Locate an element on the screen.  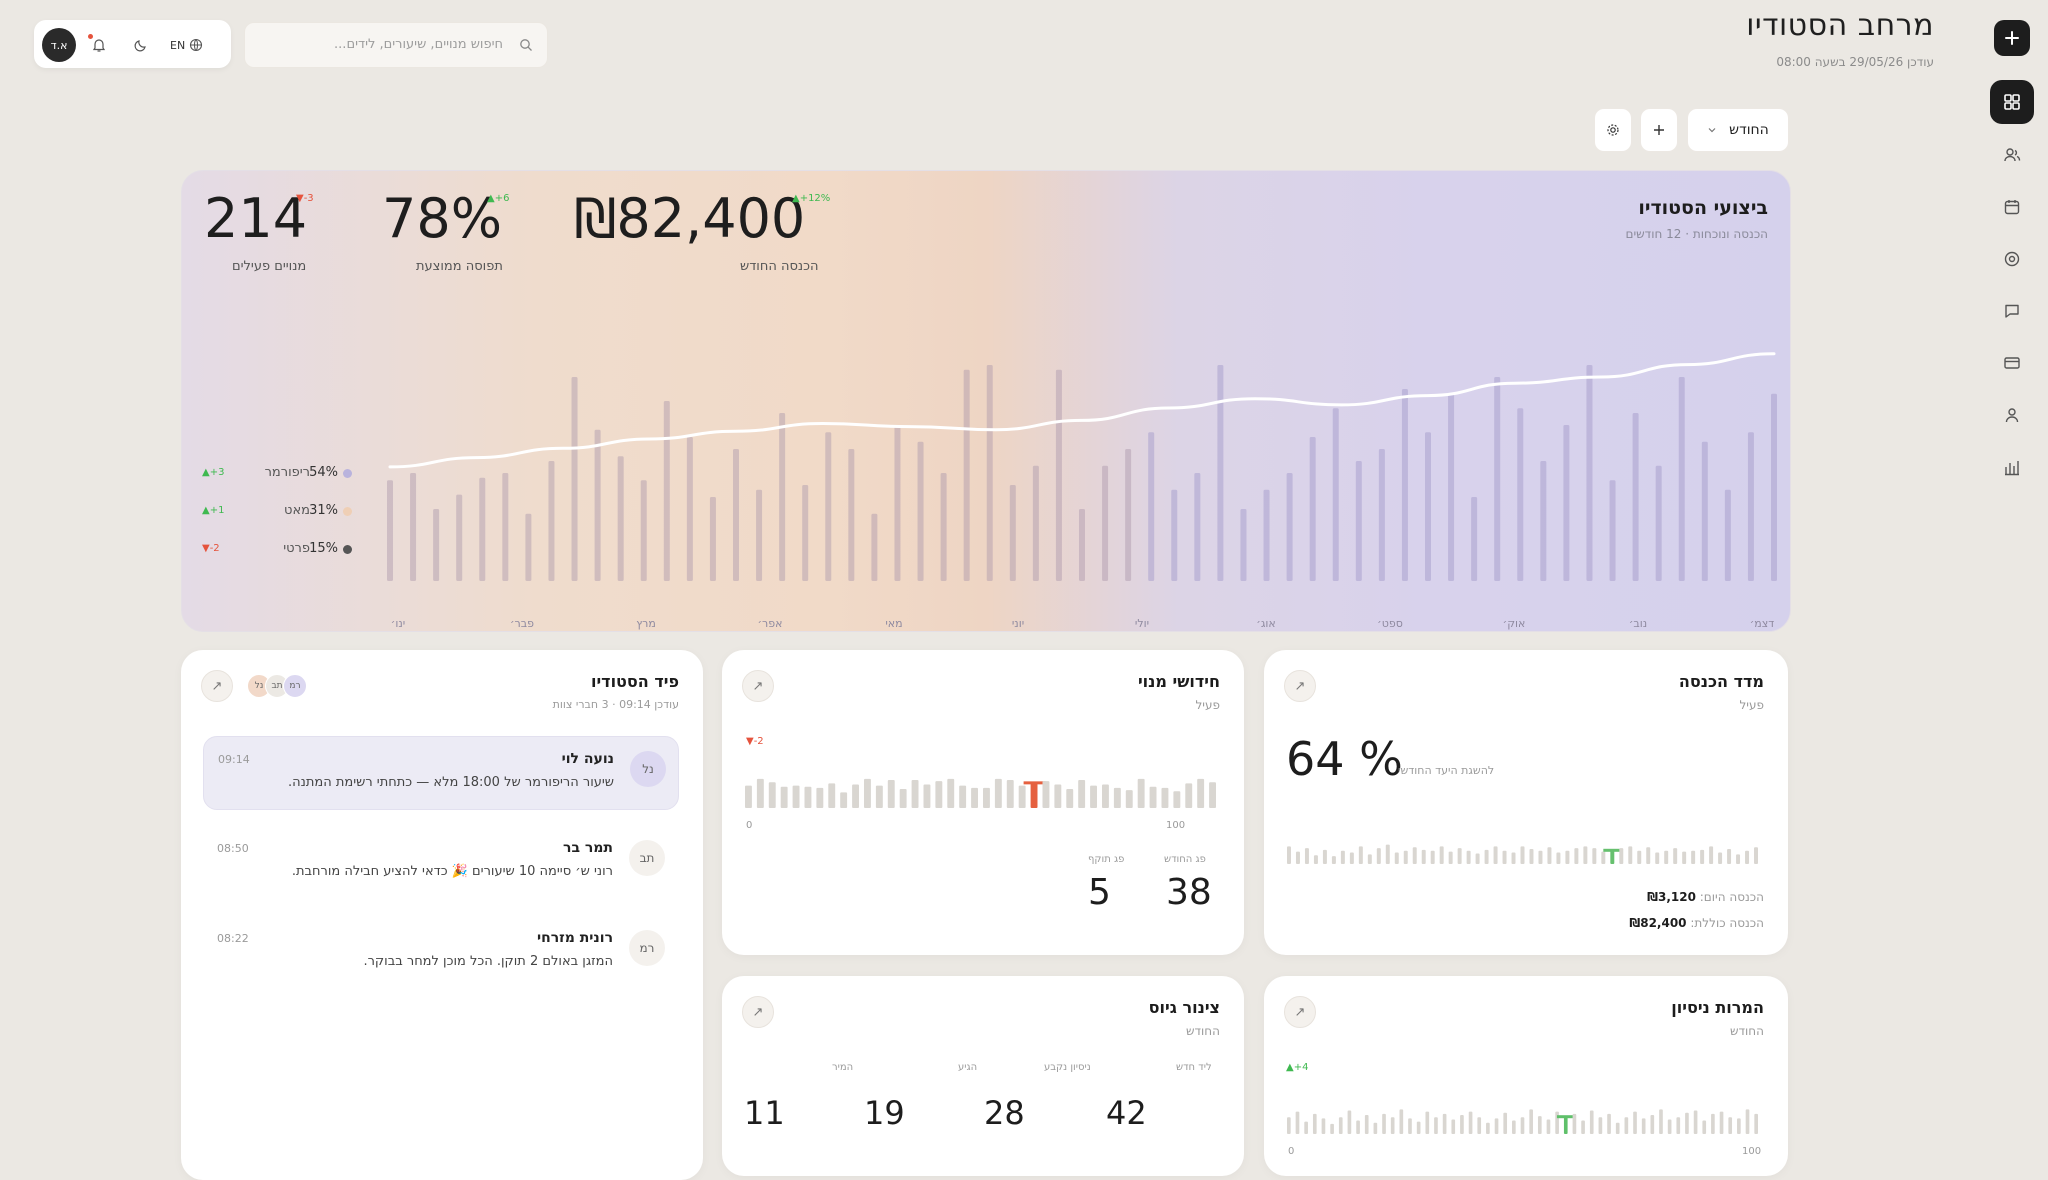
sidebar-item-reports is located at coordinates (2012, 467).